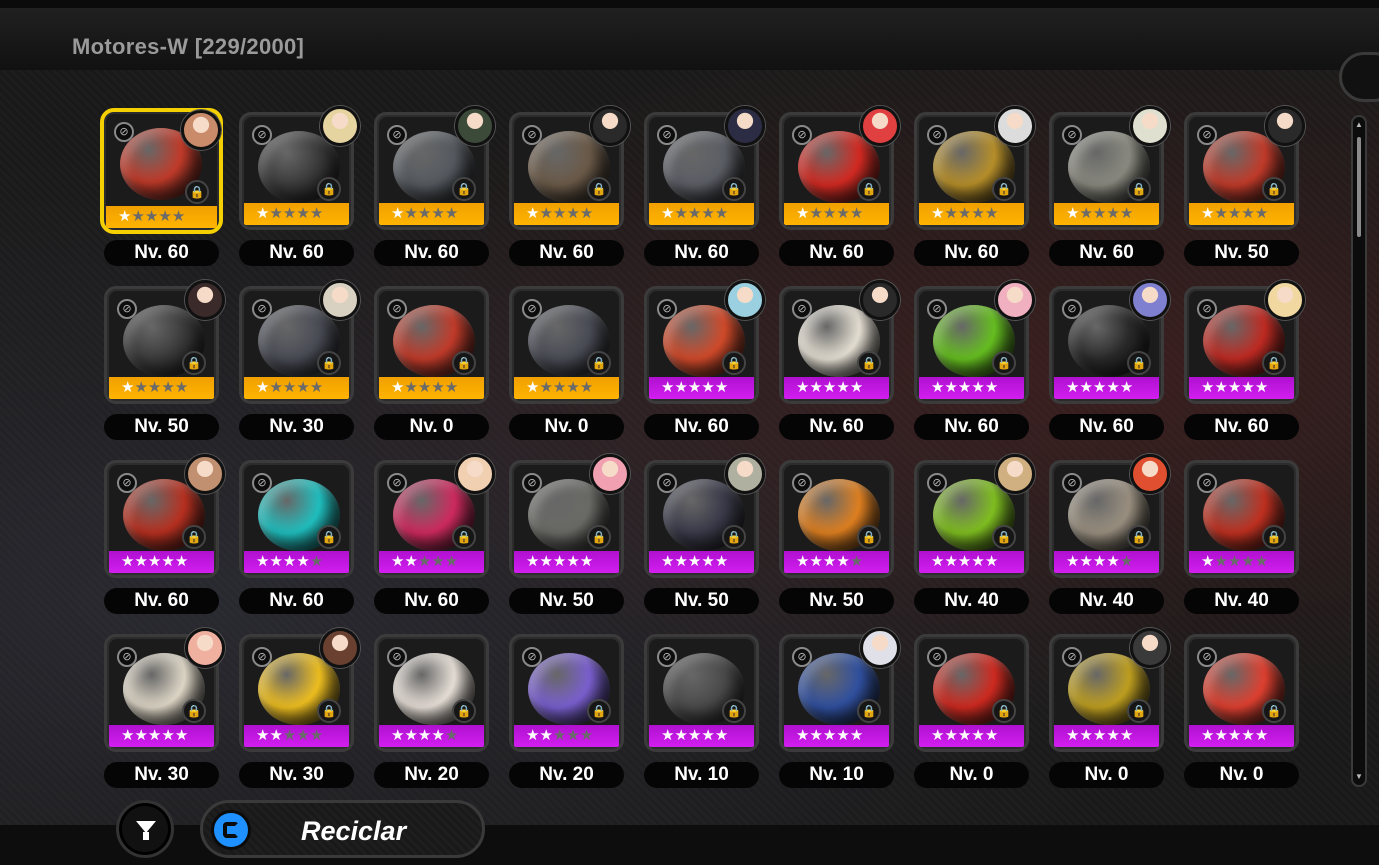  What do you see at coordinates (145, 829) in the screenshot?
I see `filter-button` at bounding box center [145, 829].